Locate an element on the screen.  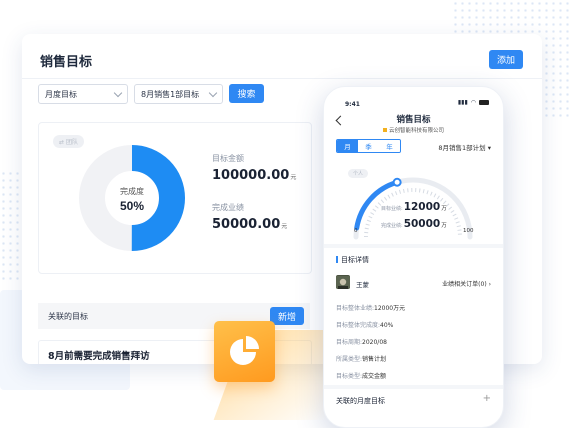
associated-goals-title: 关联的目标 is located at coordinates (68, 316).